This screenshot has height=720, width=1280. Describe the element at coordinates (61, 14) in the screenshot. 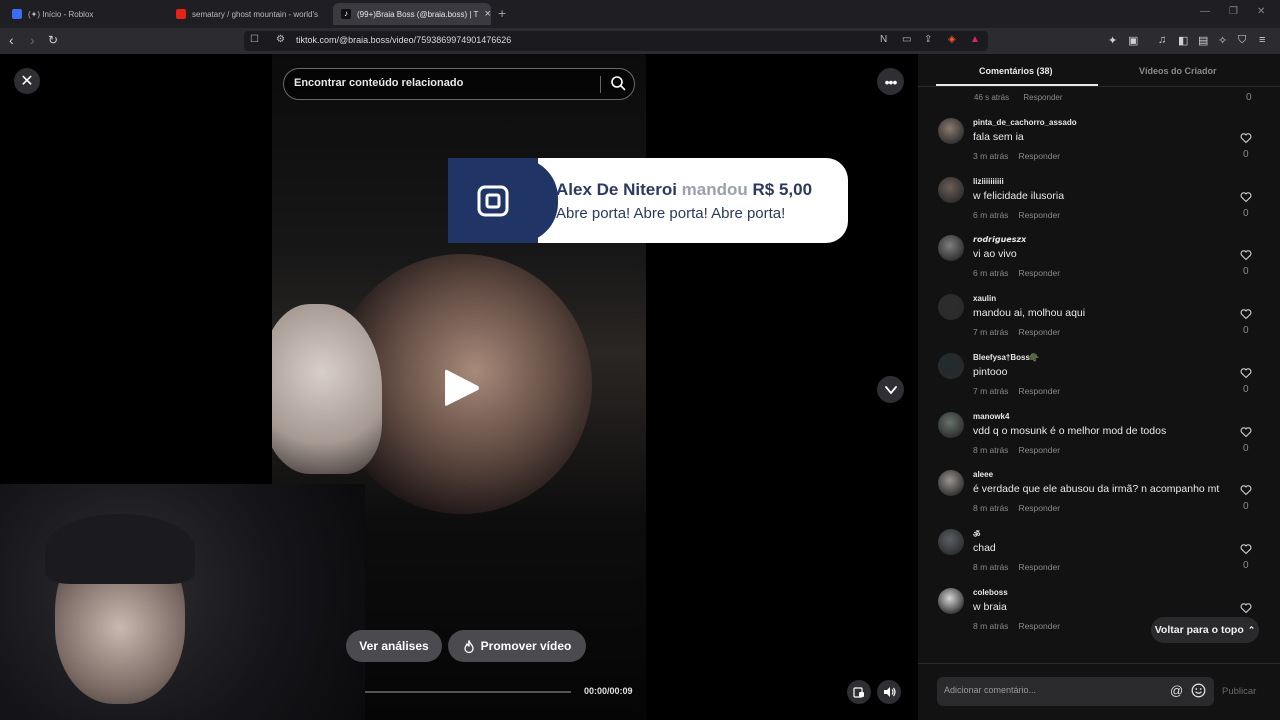

I see `tab-title: (✦) Início - Roblox` at that location.